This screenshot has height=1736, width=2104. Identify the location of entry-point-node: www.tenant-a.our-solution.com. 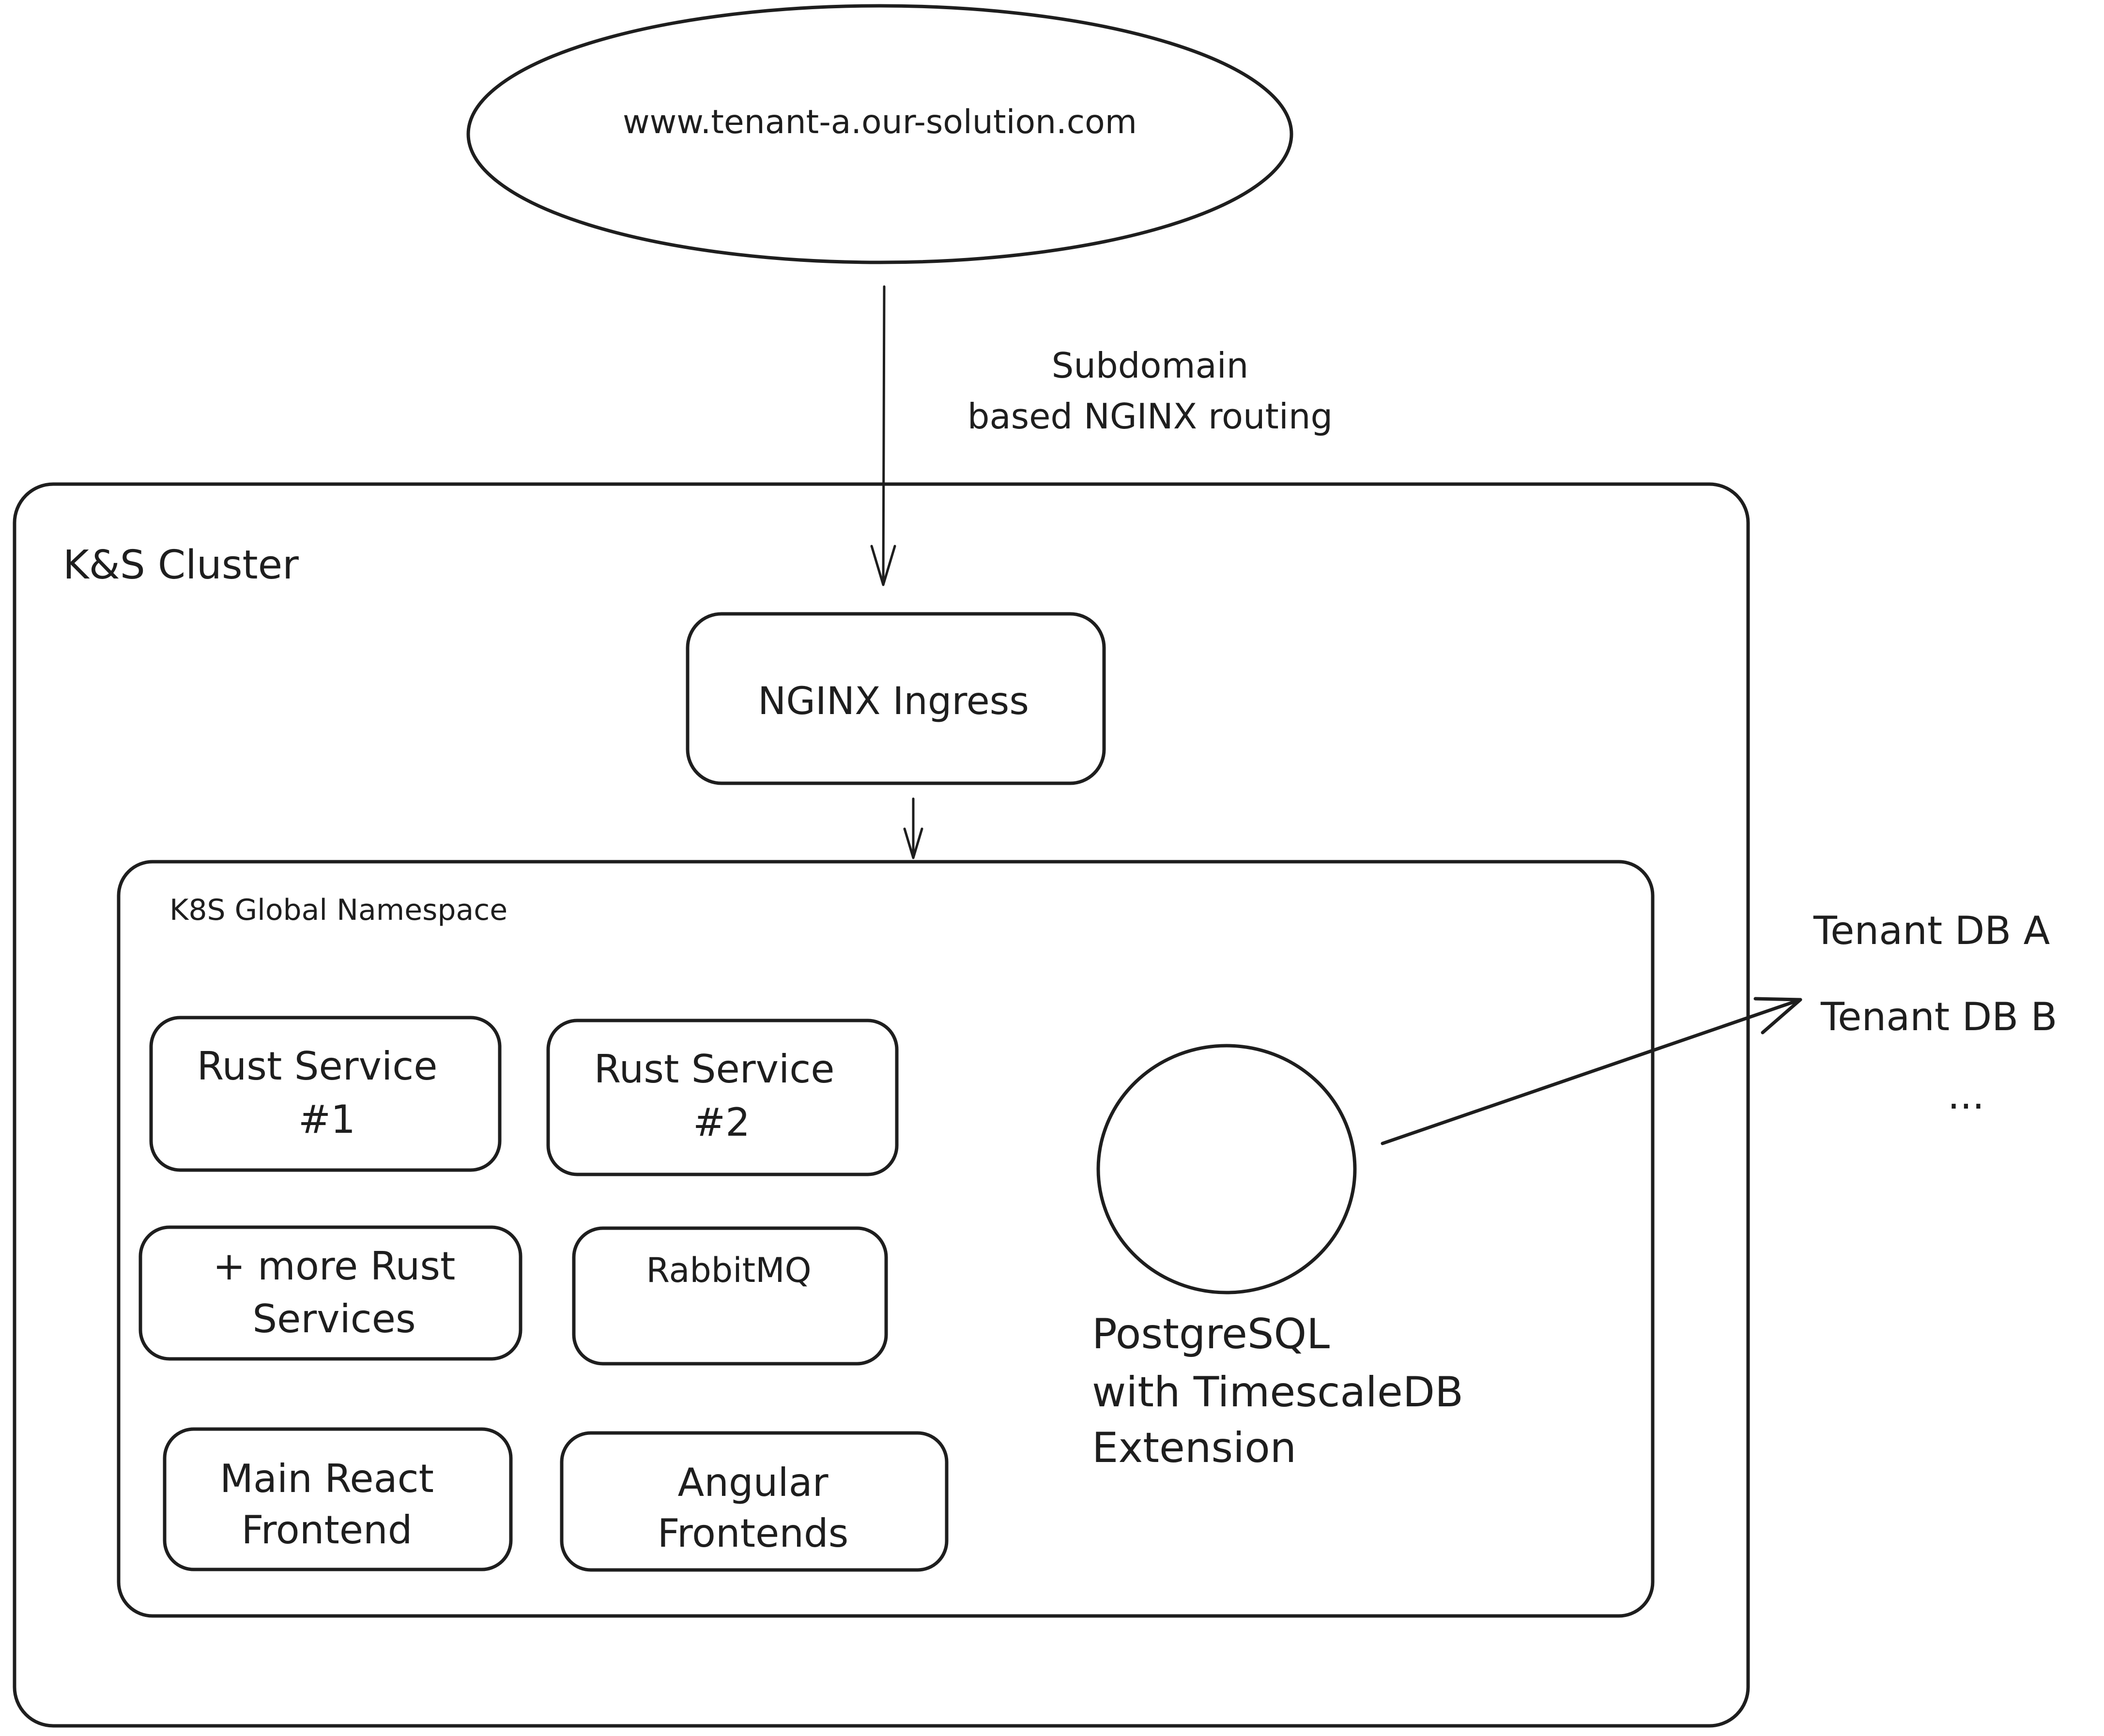
(879, 134).